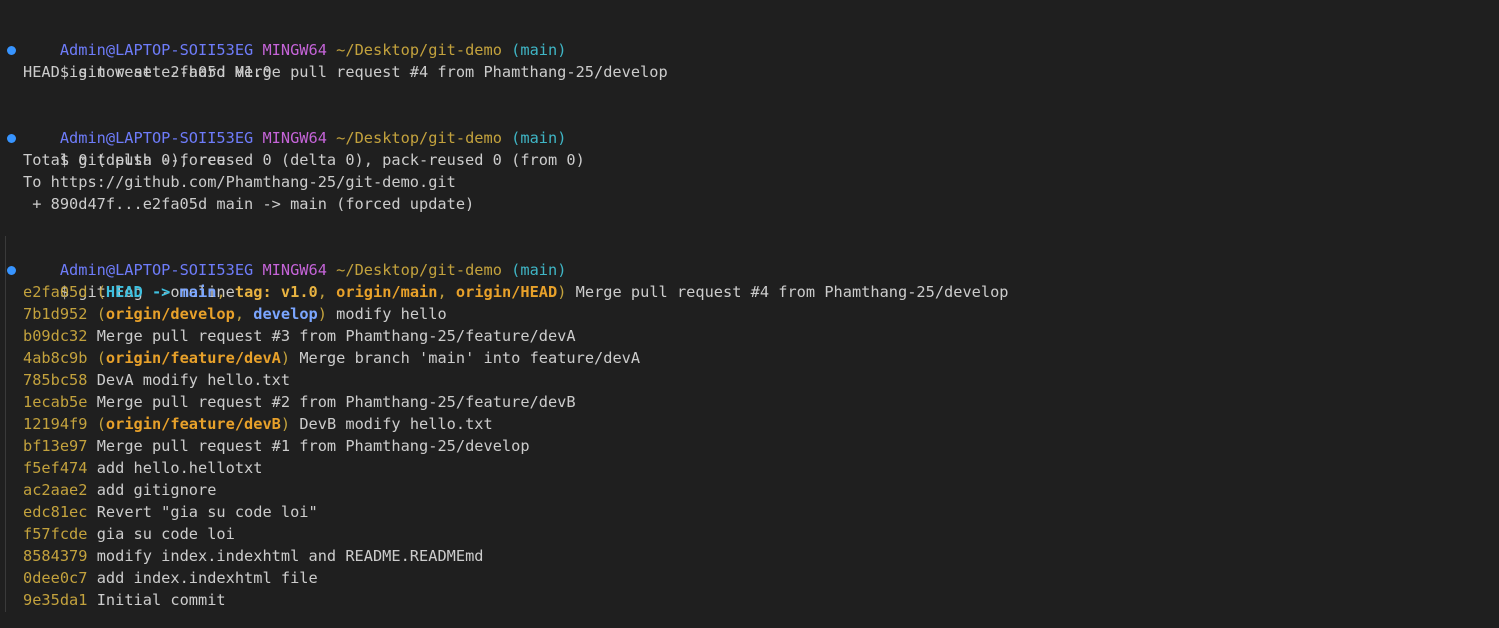 The height and width of the screenshot is (628, 1499). Describe the element at coordinates (193, 358) in the screenshot. I see `ref-label: origin/feature/devA` at that location.